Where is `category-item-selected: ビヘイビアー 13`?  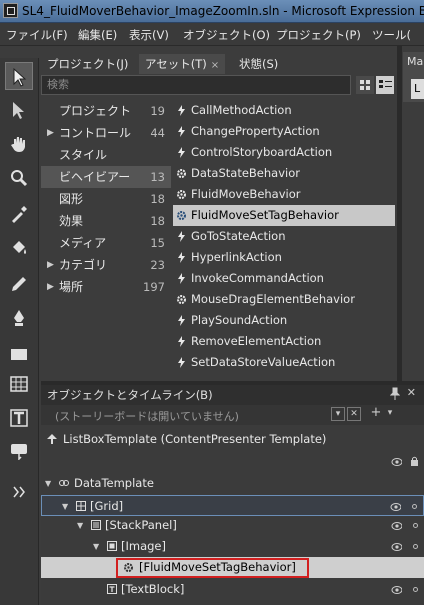 category-item-selected: ビヘイビアー 13 is located at coordinates (106, 177).